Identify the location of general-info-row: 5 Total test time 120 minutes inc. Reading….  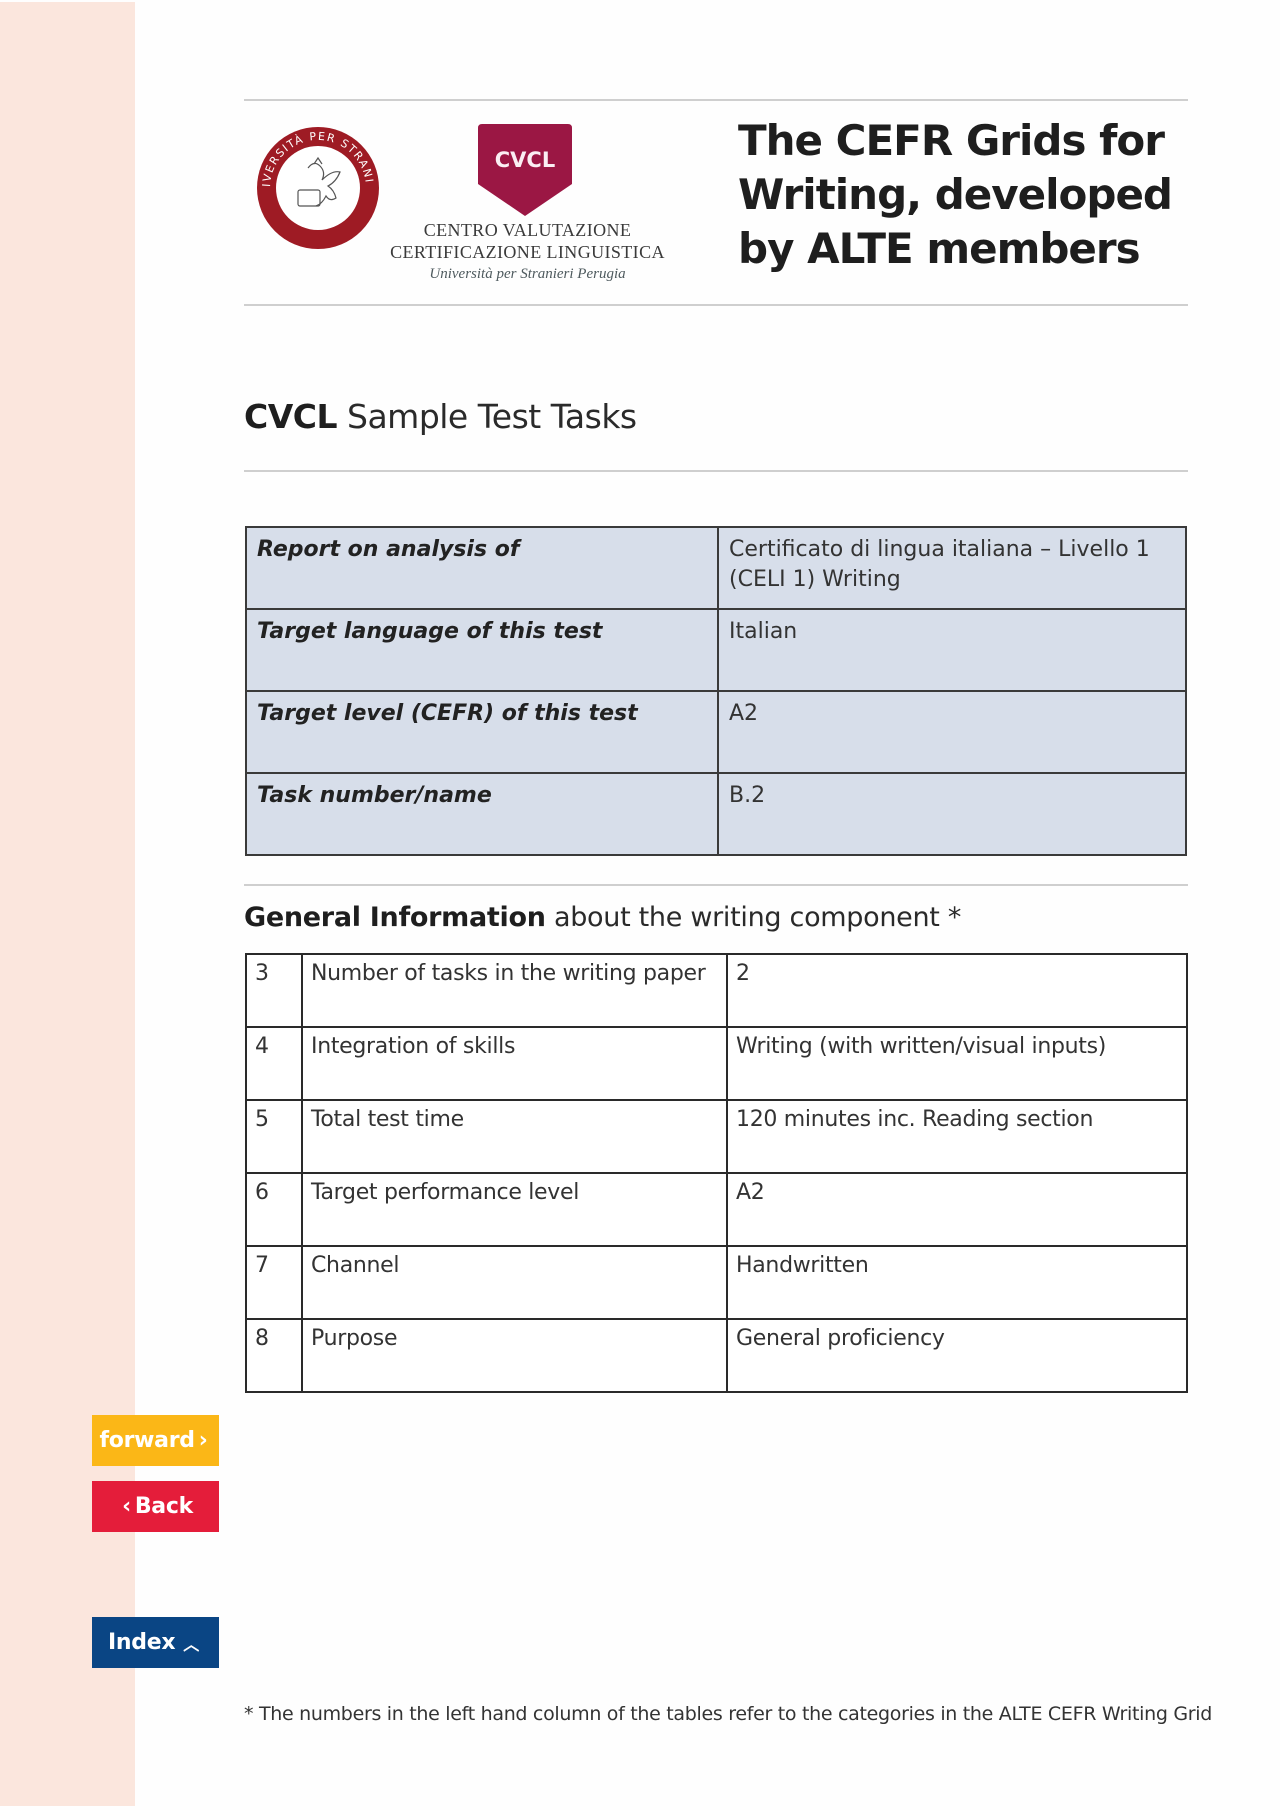
(716, 1136).